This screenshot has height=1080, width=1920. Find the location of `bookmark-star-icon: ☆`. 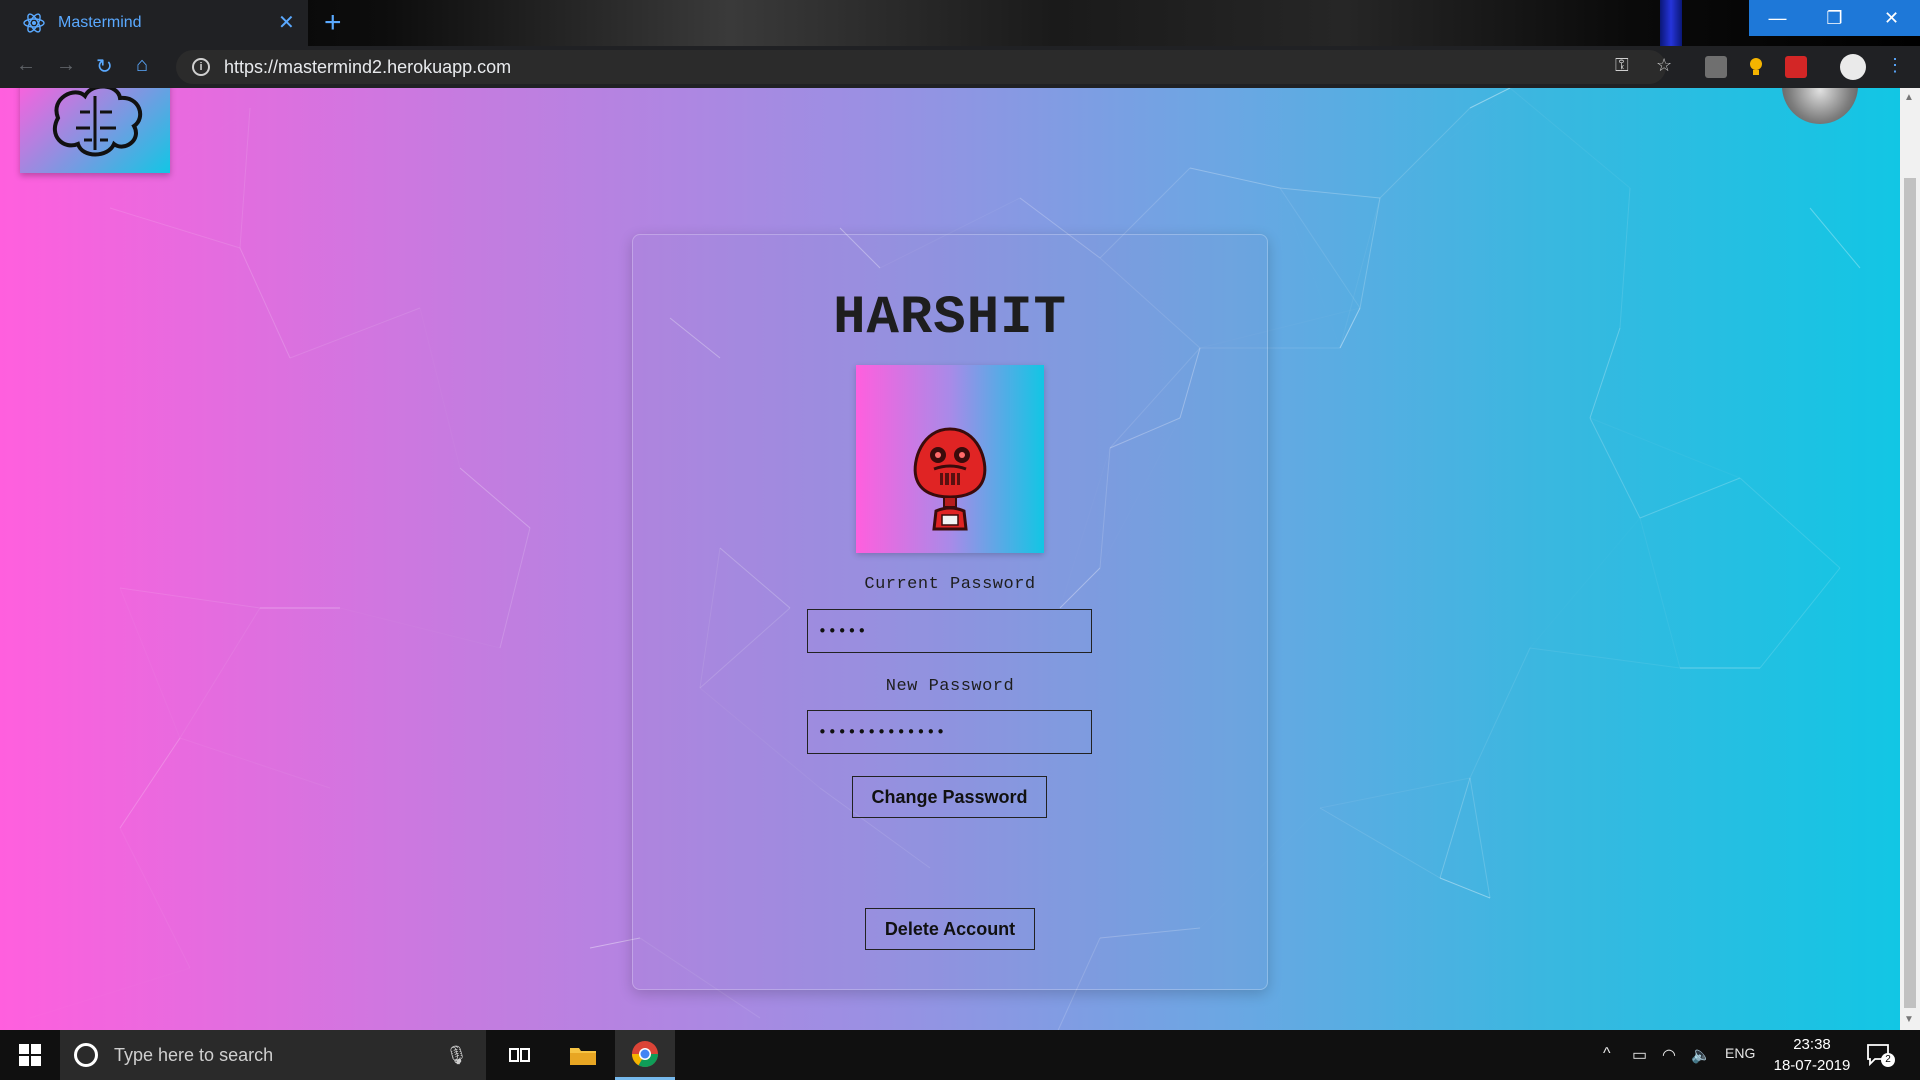

bookmark-star-icon: ☆ is located at coordinates (1664, 65).